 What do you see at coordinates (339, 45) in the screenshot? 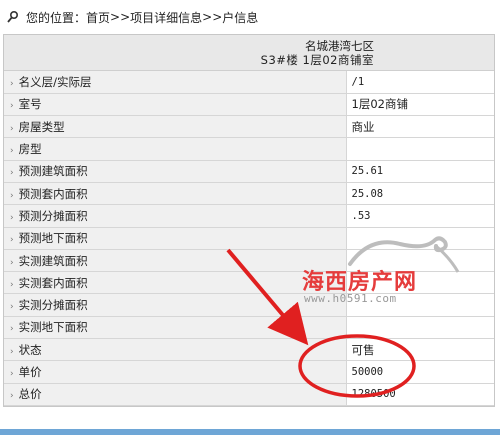
I see `project-name: 名城港湾七区` at bounding box center [339, 45].